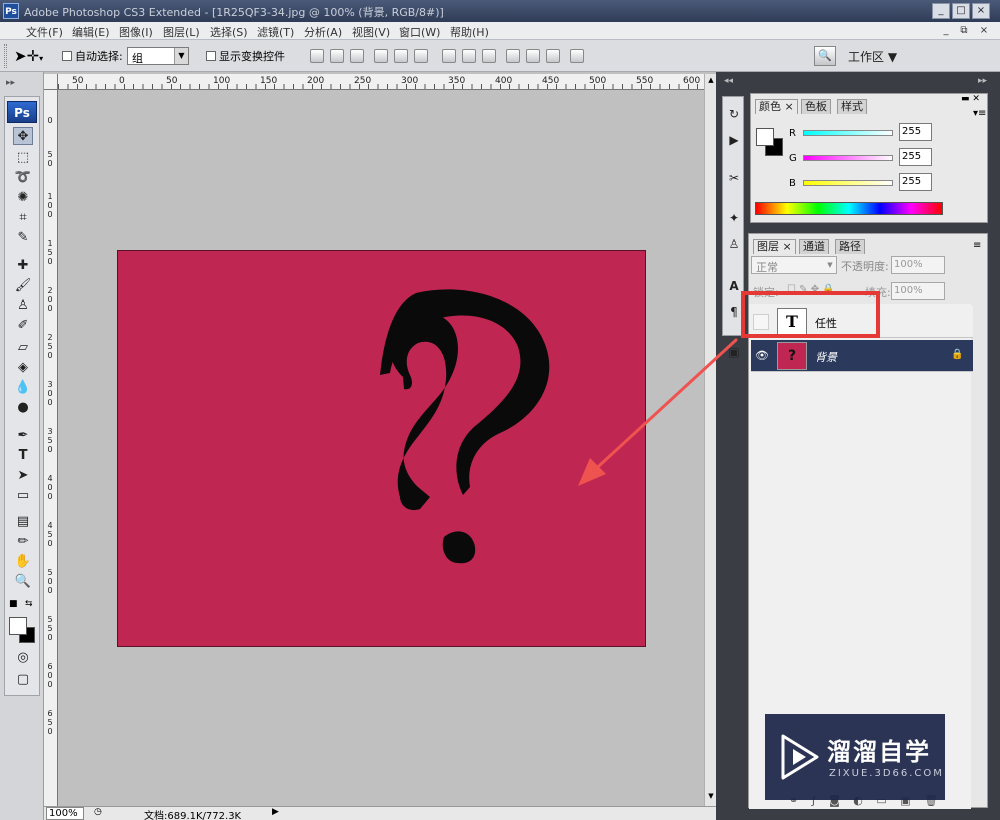 The width and height of the screenshot is (1000, 820). Describe the element at coordinates (229, 32) in the screenshot. I see `menu-select: 选择(S)` at that location.